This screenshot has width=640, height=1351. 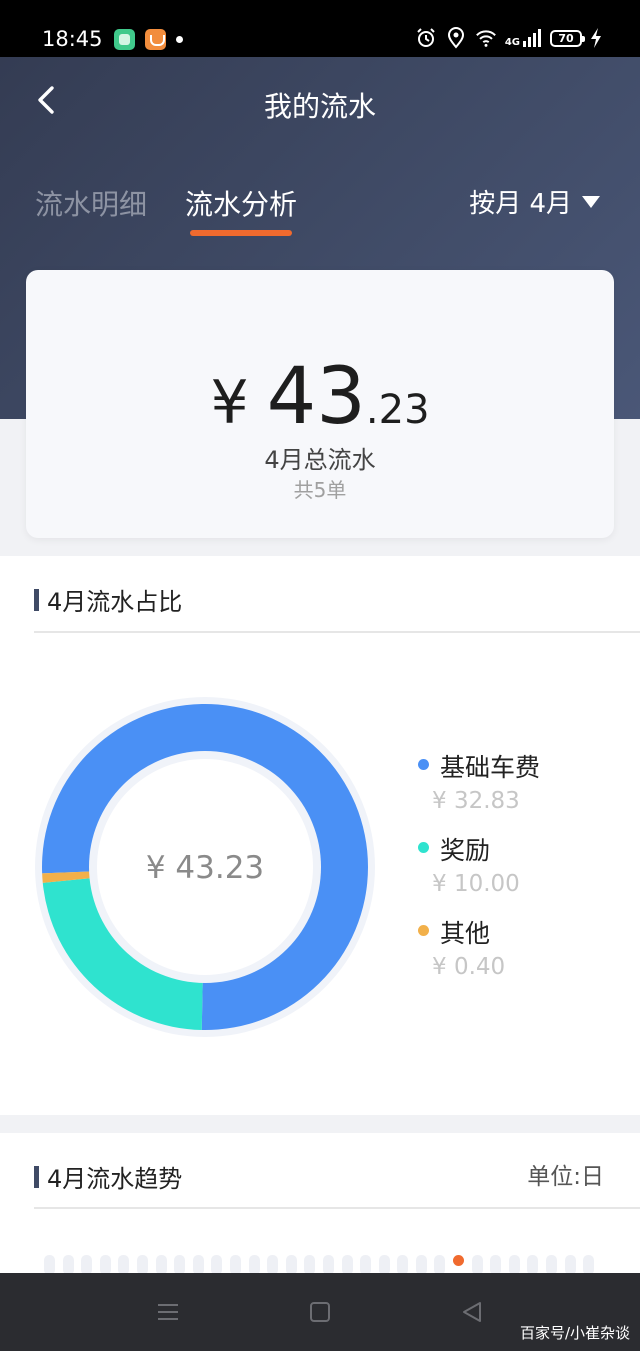 What do you see at coordinates (485, 38) in the screenshot?
I see `wifi-icon` at bounding box center [485, 38].